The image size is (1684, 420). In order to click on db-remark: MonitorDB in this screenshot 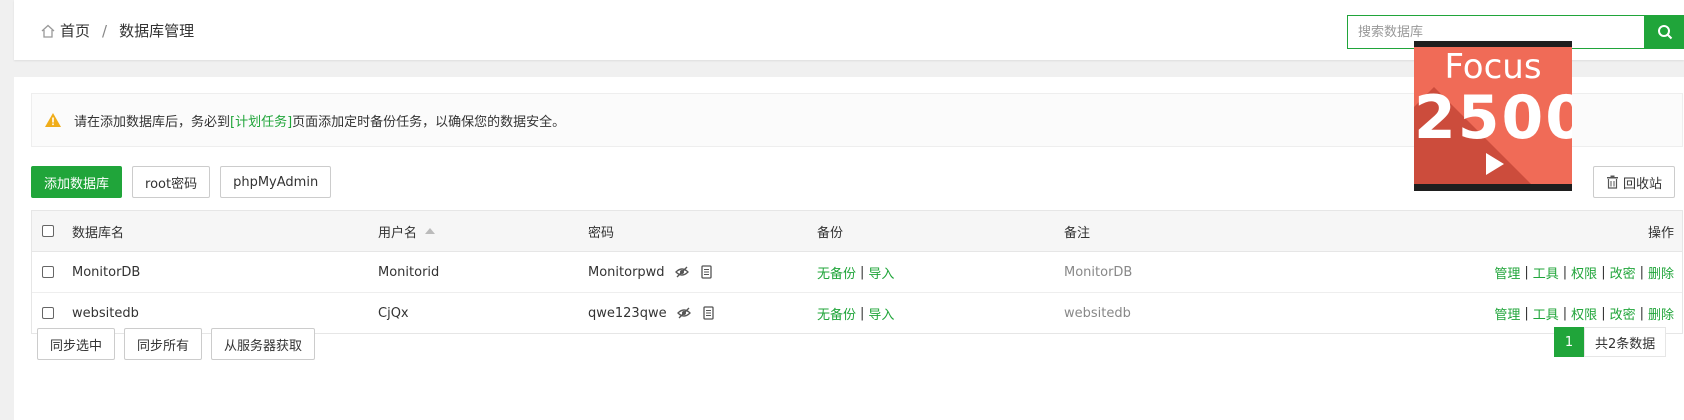, I will do `click(1098, 272)`.